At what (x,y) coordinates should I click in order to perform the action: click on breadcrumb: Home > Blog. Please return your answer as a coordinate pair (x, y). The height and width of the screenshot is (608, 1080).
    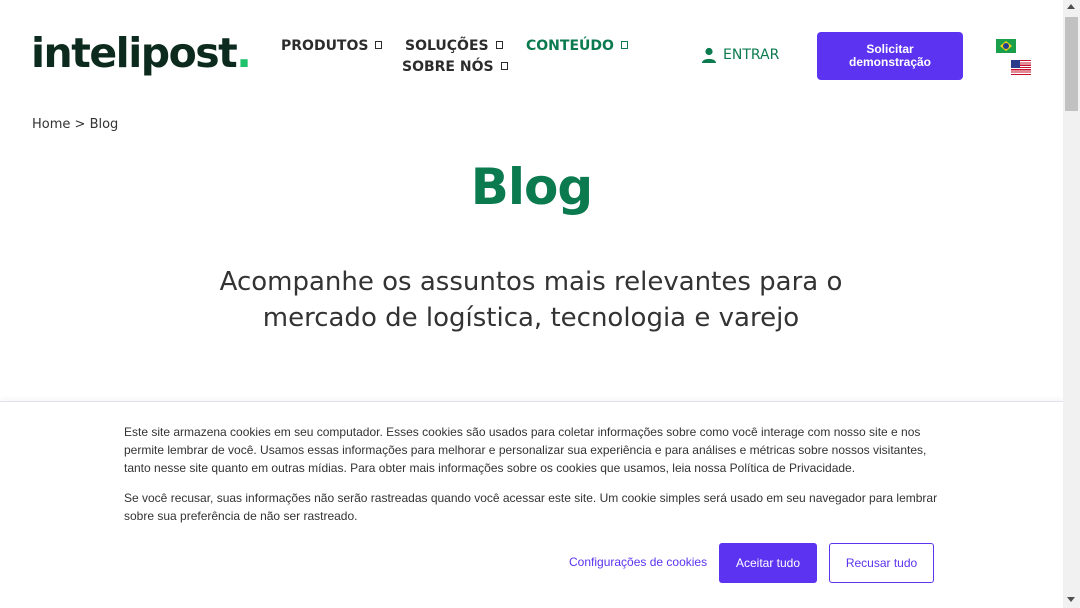
    Looking at the image, I should click on (75, 124).